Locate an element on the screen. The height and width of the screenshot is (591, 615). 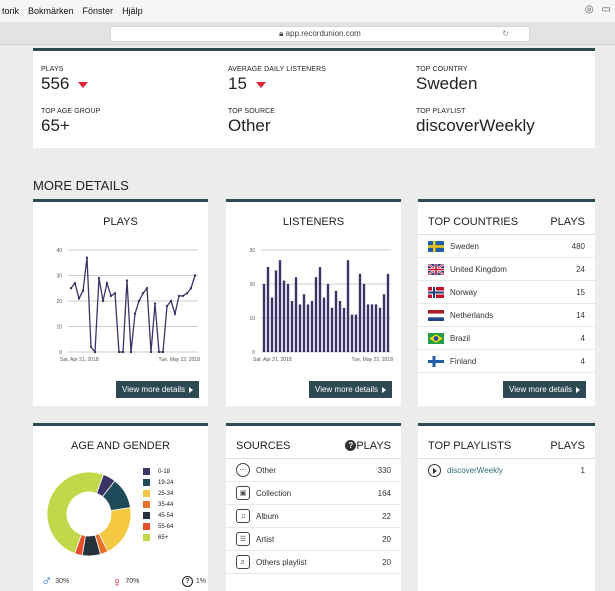
source-row: ▣ Collection 164 is located at coordinates (313, 493).